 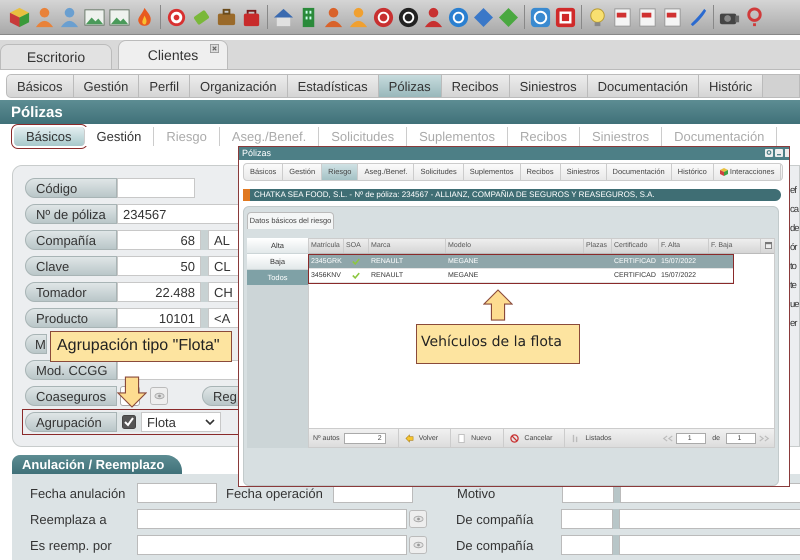 What do you see at coordinates (333, 17) in the screenshot?
I see `person-icon` at bounding box center [333, 17].